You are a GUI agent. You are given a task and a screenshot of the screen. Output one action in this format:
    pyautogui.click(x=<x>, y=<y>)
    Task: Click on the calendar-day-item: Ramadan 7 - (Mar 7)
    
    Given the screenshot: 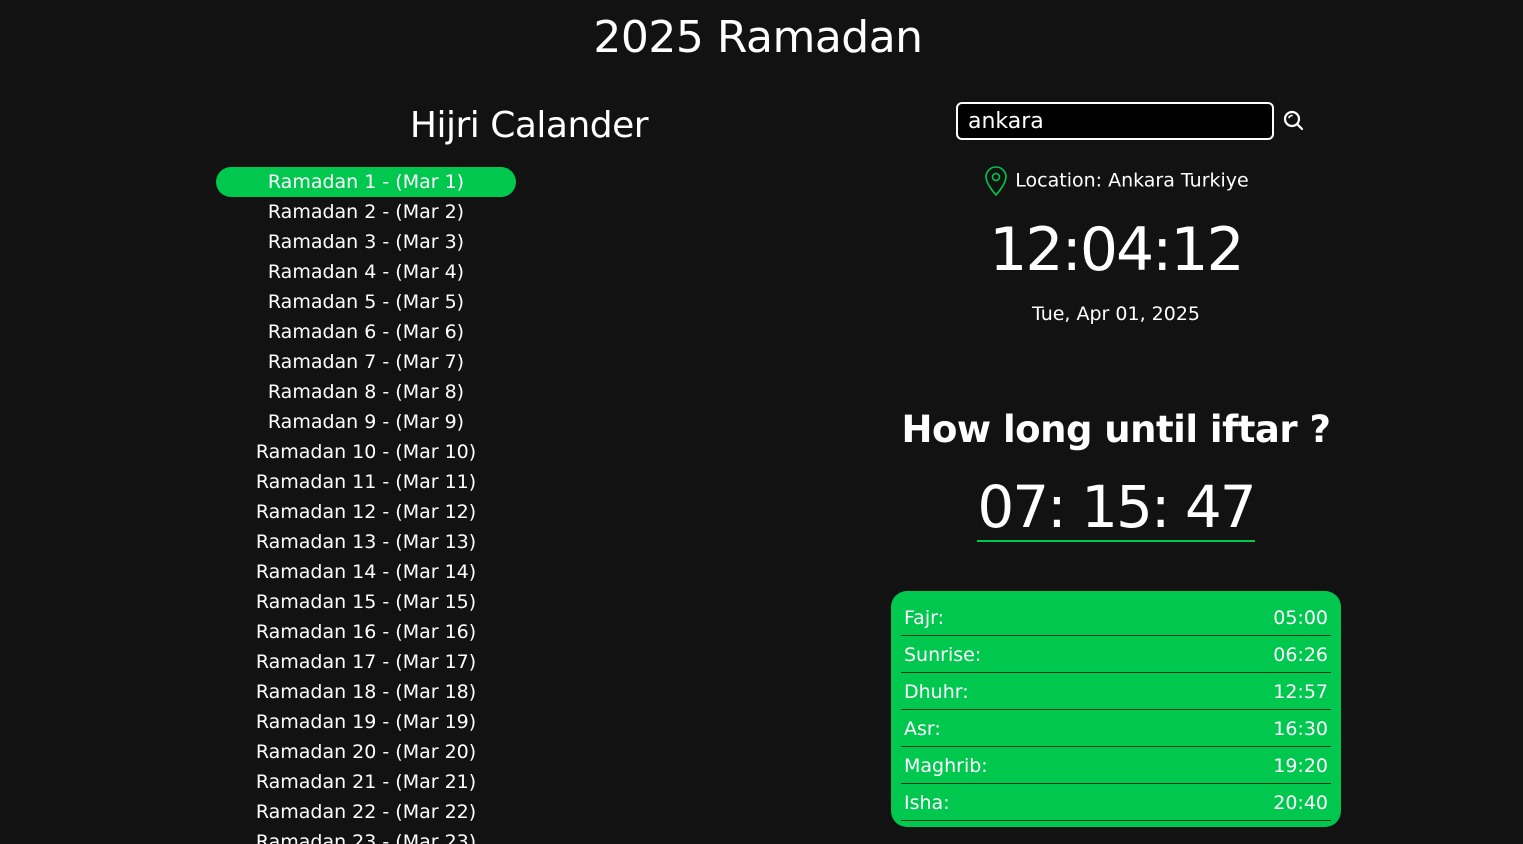 What is the action you would take?
    pyautogui.click(x=366, y=362)
    